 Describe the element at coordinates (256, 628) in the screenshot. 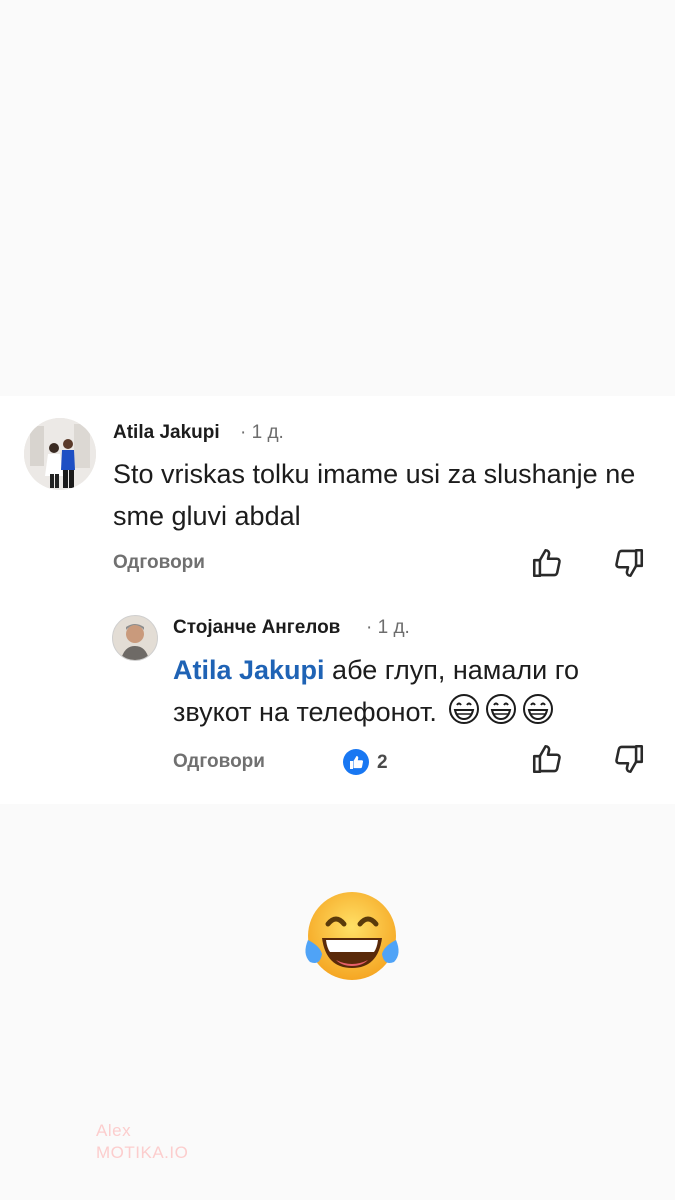

I see `reply-author: Стојанче Ангелов` at that location.